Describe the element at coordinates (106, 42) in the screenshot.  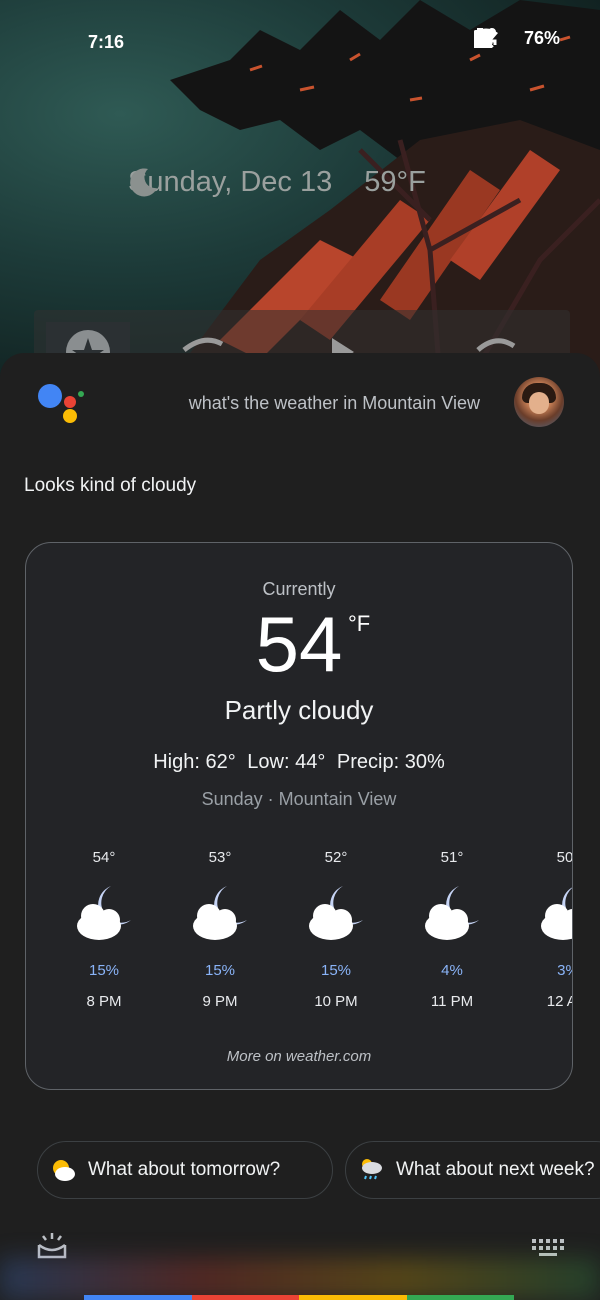
I see `status-time: 7:16` at that location.